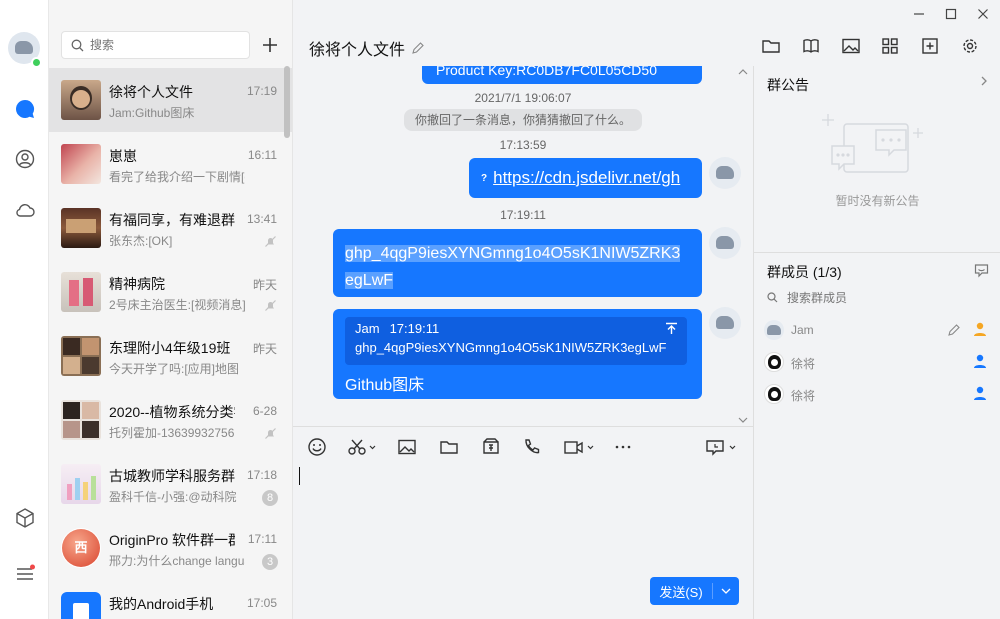 The height and width of the screenshot is (619, 1000). Describe the element at coordinates (25, 159) in the screenshot. I see `contacts-icon` at that location.